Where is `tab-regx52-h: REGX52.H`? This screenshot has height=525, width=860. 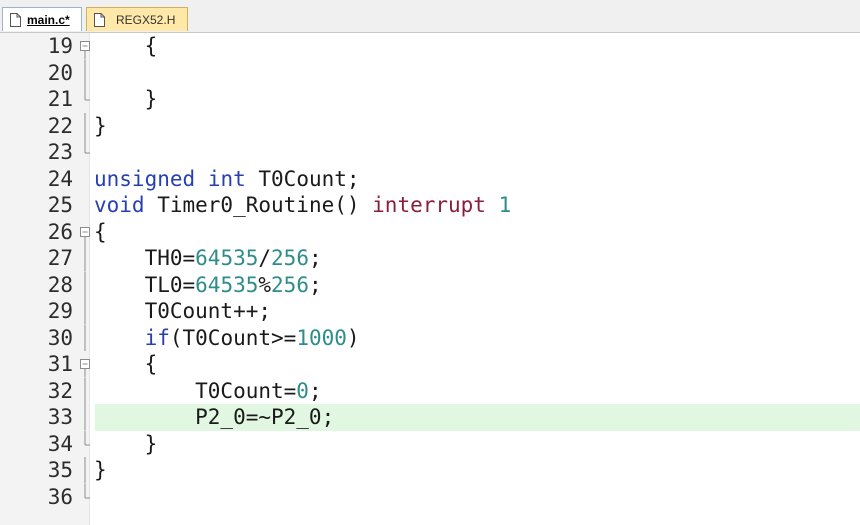 tab-regx52-h: REGX52.H is located at coordinates (137, 19).